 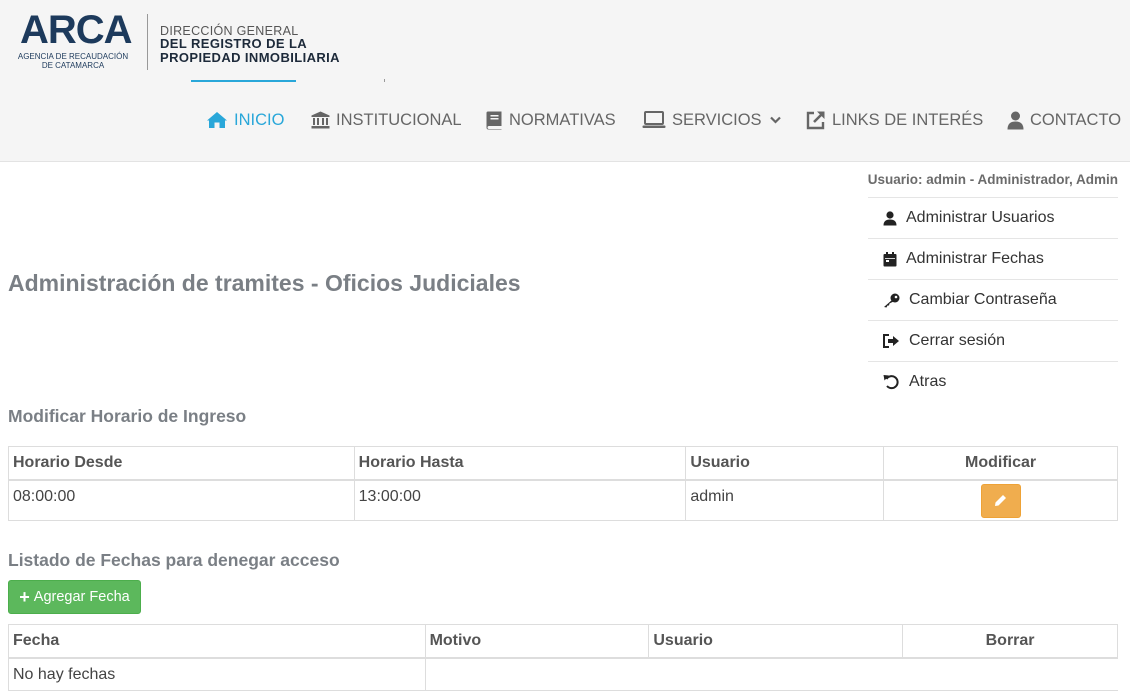 What do you see at coordinates (73, 65) in the screenshot?
I see `logo-sub-line-2: DE CATAMARCA` at bounding box center [73, 65].